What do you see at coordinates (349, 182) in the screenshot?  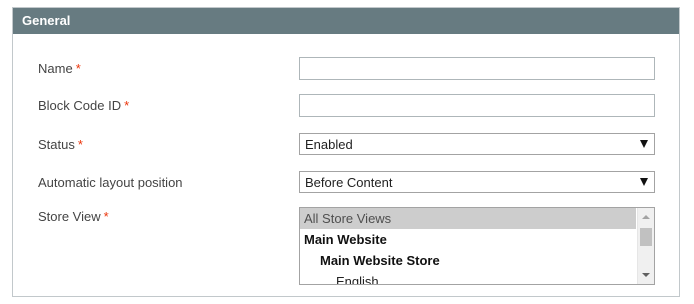 I see `layout-position-select-value: Before Content` at bounding box center [349, 182].